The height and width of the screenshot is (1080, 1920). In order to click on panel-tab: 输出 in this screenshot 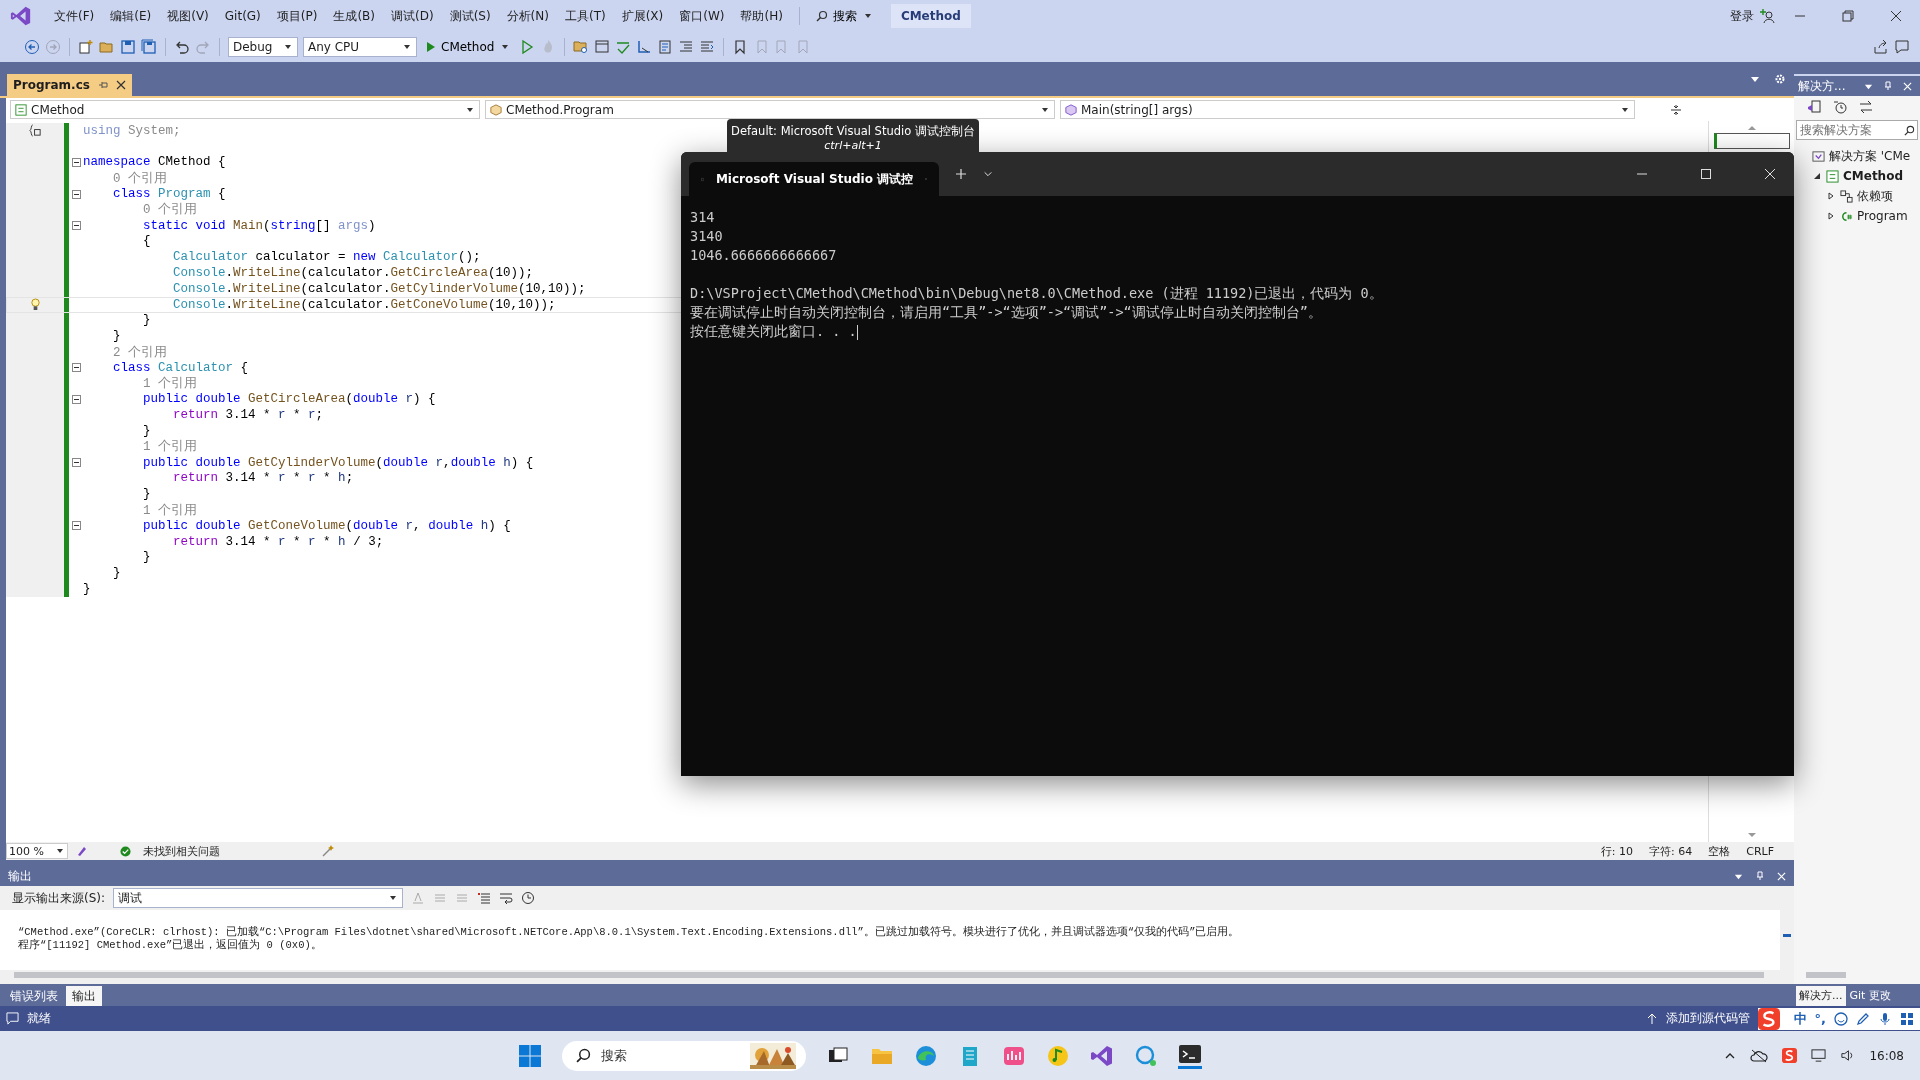, I will do `click(84, 996)`.